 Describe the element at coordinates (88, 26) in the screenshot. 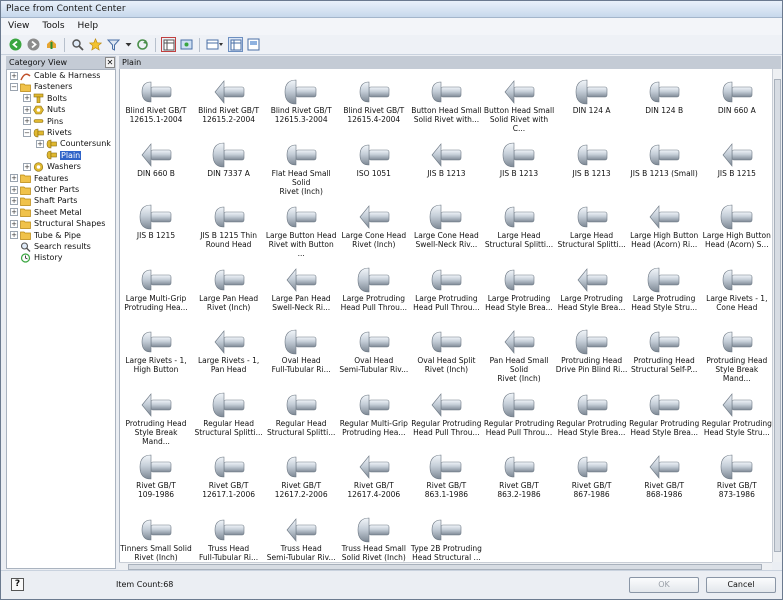

I see `menu-help: Help` at that location.